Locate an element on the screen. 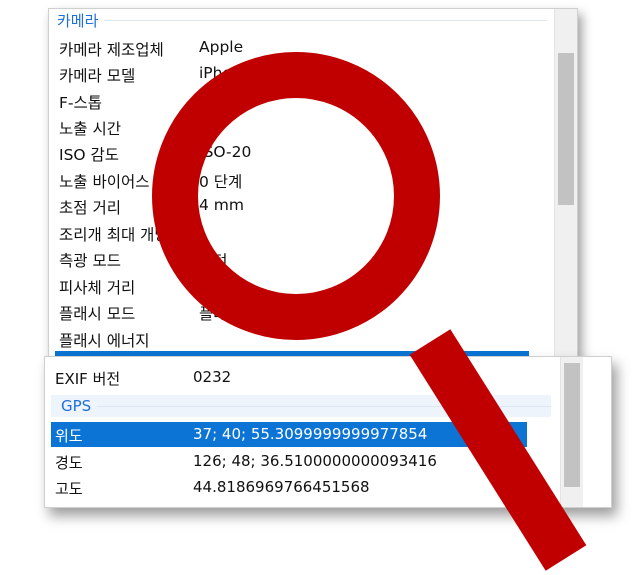 The width and height of the screenshot is (644, 575). property-label: 노출 바이어스 is located at coordinates (104, 182).